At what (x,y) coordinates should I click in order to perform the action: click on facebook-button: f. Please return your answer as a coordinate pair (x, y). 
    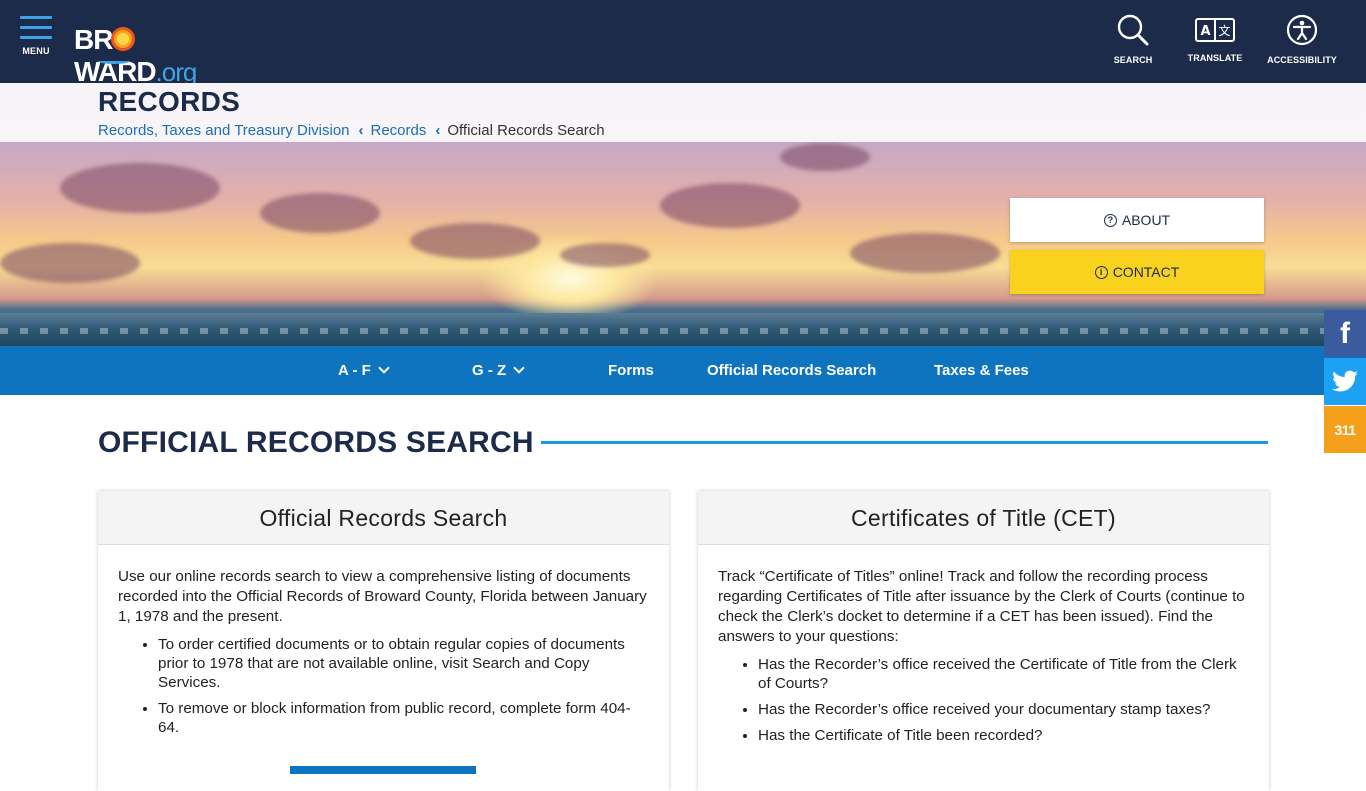
    Looking at the image, I should click on (1345, 333).